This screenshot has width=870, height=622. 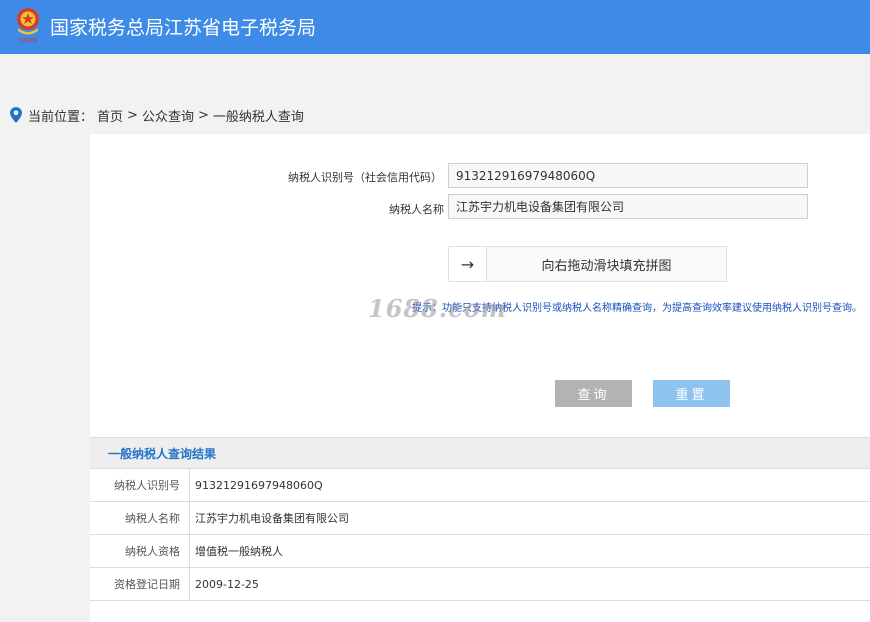 What do you see at coordinates (593, 393) in the screenshot?
I see `query-button: 查询` at bounding box center [593, 393].